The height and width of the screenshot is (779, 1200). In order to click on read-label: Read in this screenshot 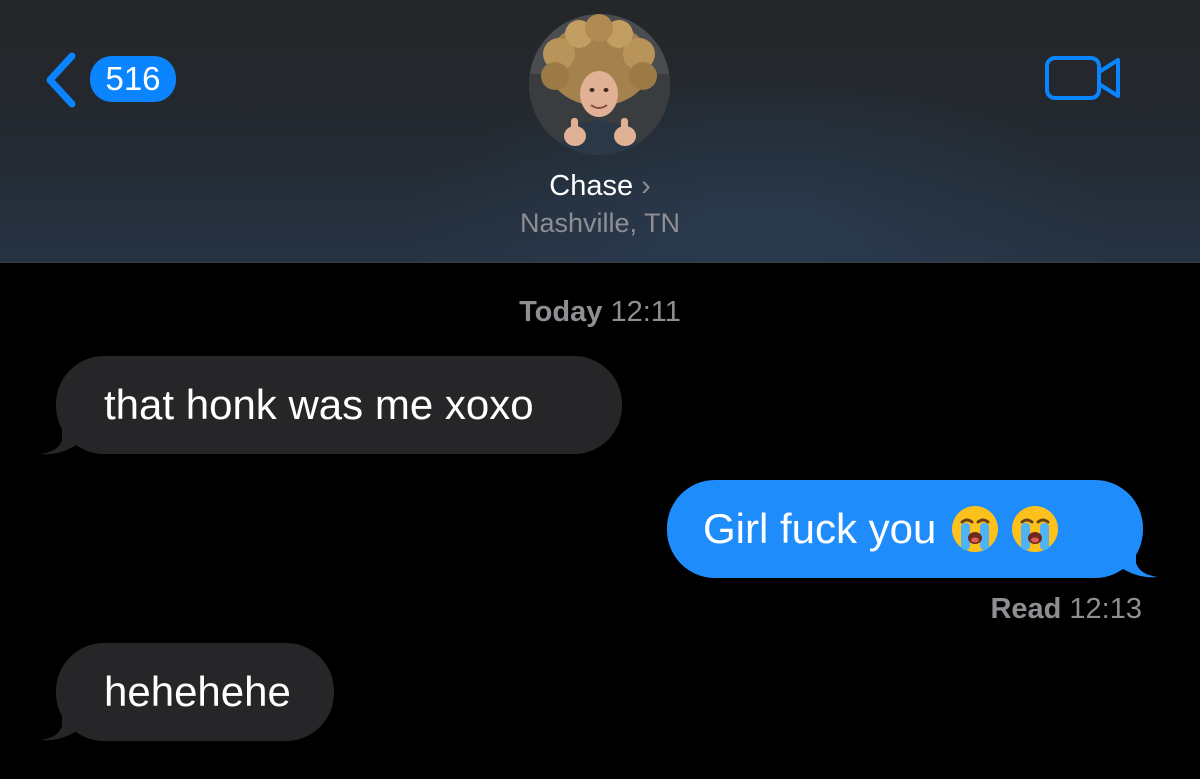, I will do `click(1026, 609)`.